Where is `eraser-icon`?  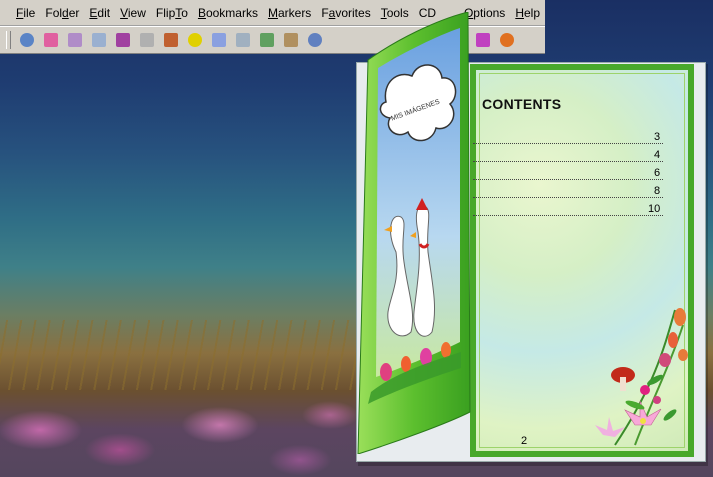
eraser-icon is located at coordinates (219, 40).